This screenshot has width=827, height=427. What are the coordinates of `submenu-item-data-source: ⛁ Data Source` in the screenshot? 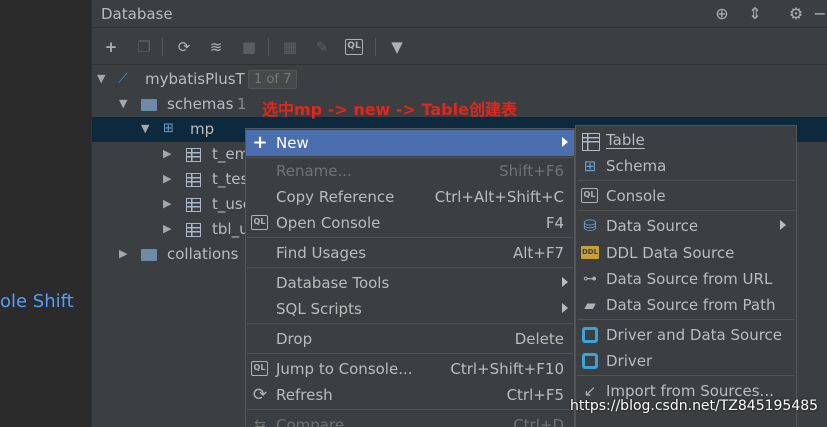 It's located at (686, 226).